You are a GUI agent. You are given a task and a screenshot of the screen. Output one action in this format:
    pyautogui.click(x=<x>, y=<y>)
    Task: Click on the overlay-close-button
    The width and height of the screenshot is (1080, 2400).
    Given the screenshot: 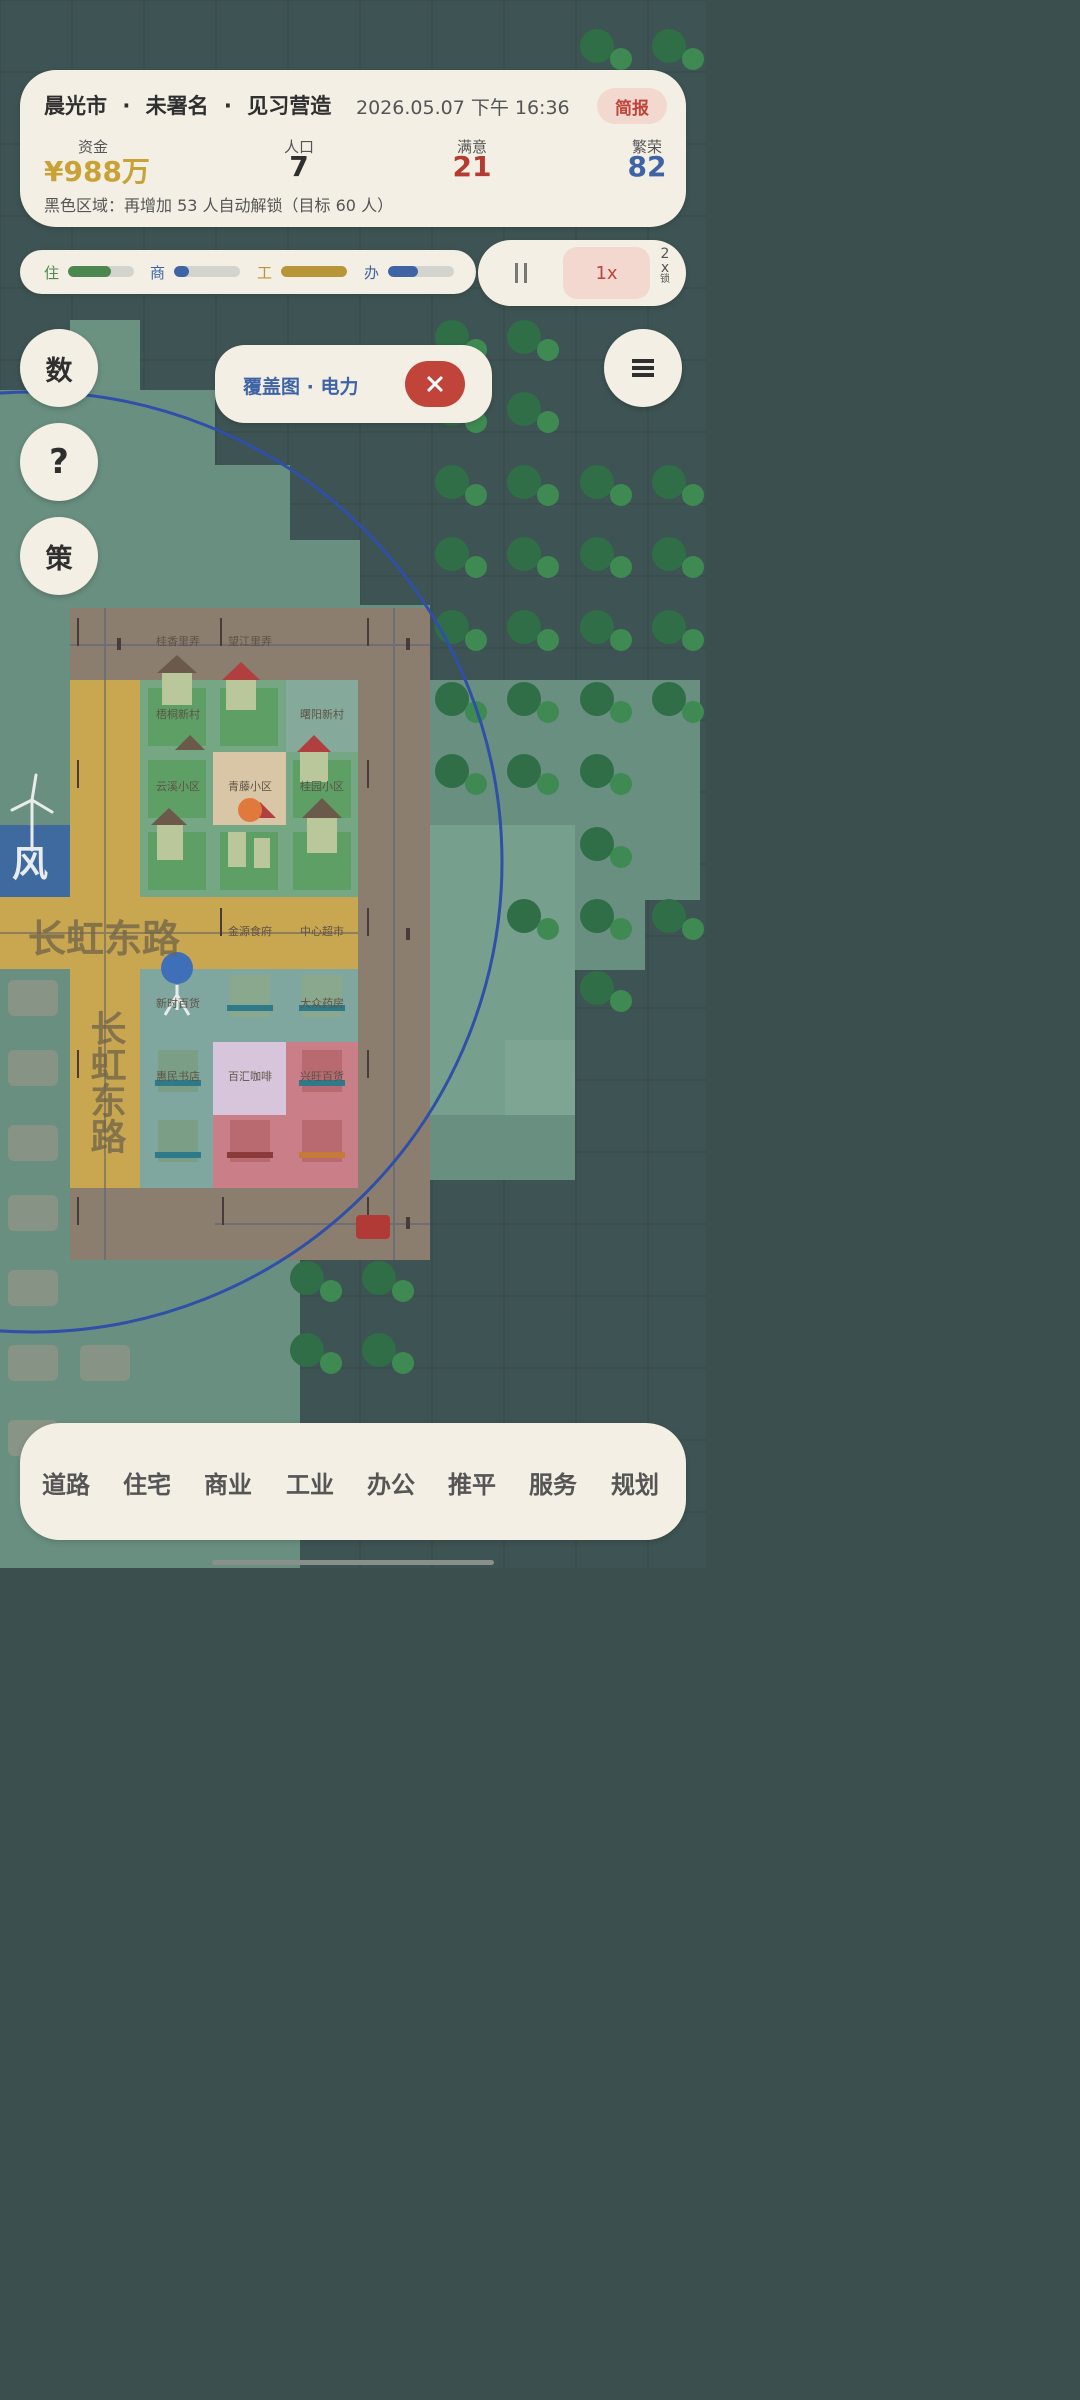 What is the action you would take?
    pyautogui.click(x=435, y=384)
    